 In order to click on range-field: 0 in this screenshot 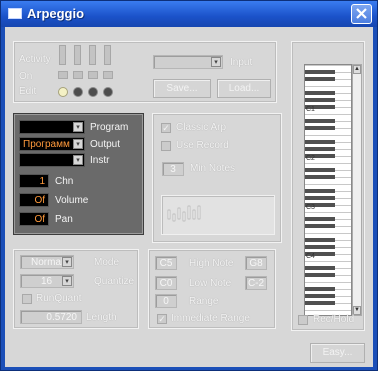, I will do `click(166, 301)`.